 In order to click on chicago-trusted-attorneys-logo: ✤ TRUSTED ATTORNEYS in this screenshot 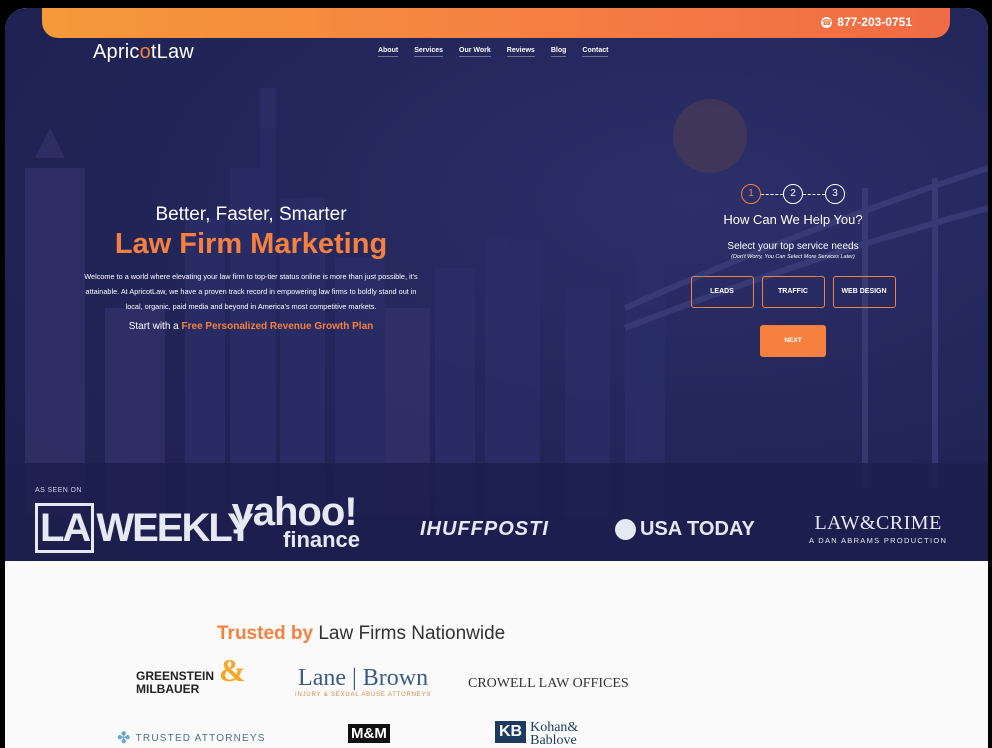, I will do `click(191, 738)`.